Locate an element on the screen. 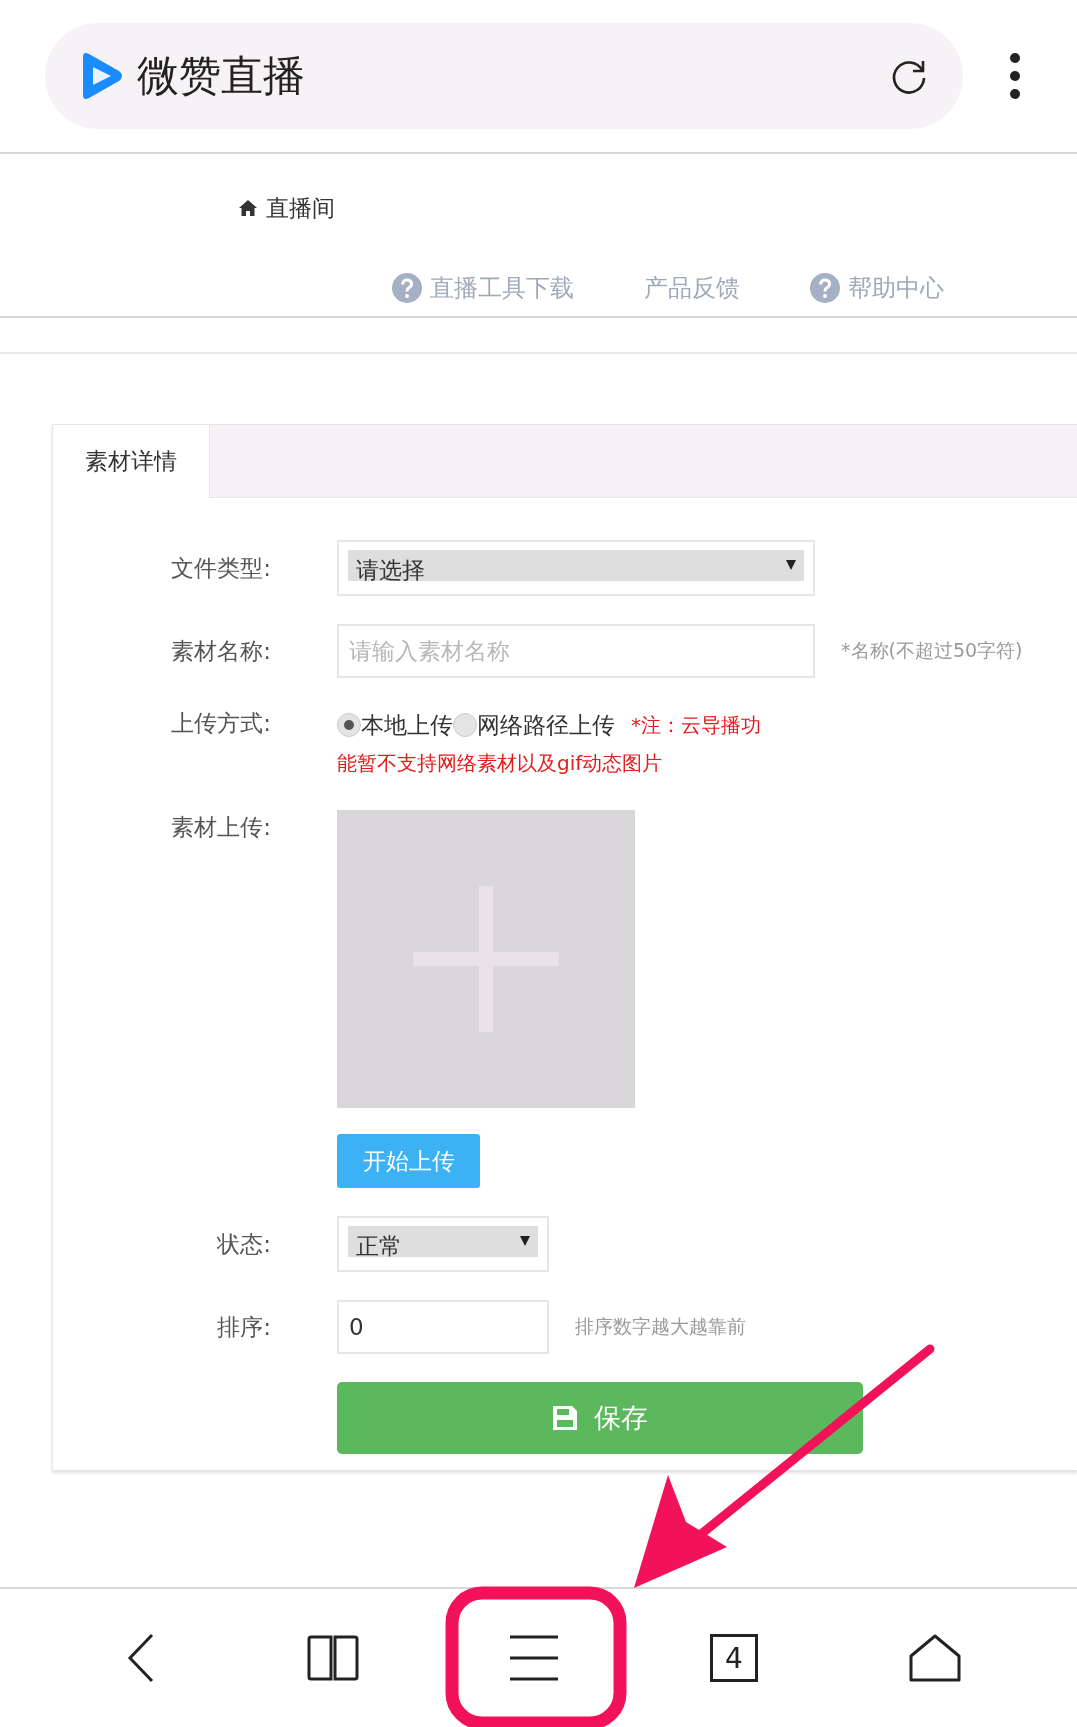 This screenshot has height=1727, width=1077. address-bar: 微赞直播 is located at coordinates (504, 76).